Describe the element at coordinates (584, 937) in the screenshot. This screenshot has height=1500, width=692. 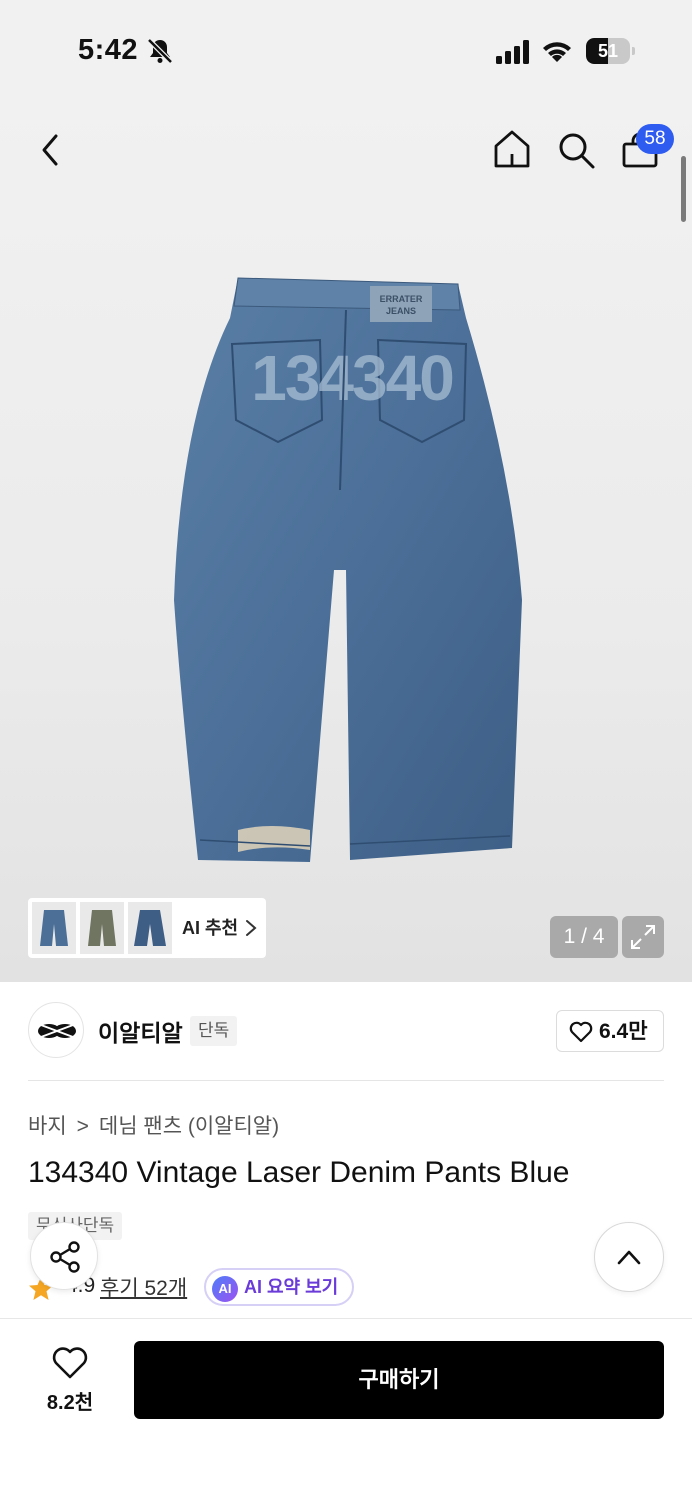
I see `image-page-indicator: 1 / 4` at that location.